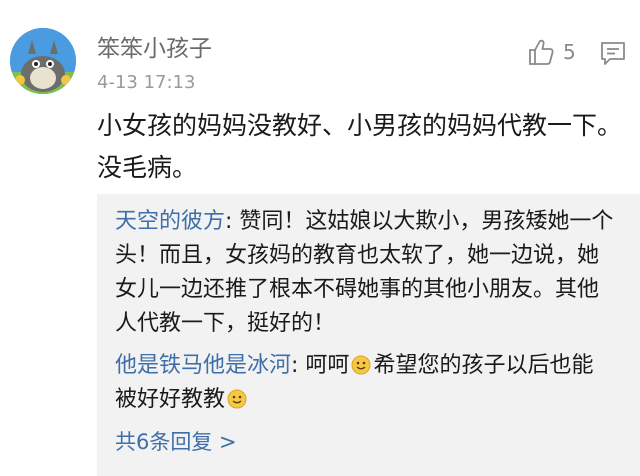 Image resolution: width=640 pixels, height=476 pixels. What do you see at coordinates (176, 442) in the screenshot?
I see `view-more-replies-link: 共6条回复 >` at bounding box center [176, 442].